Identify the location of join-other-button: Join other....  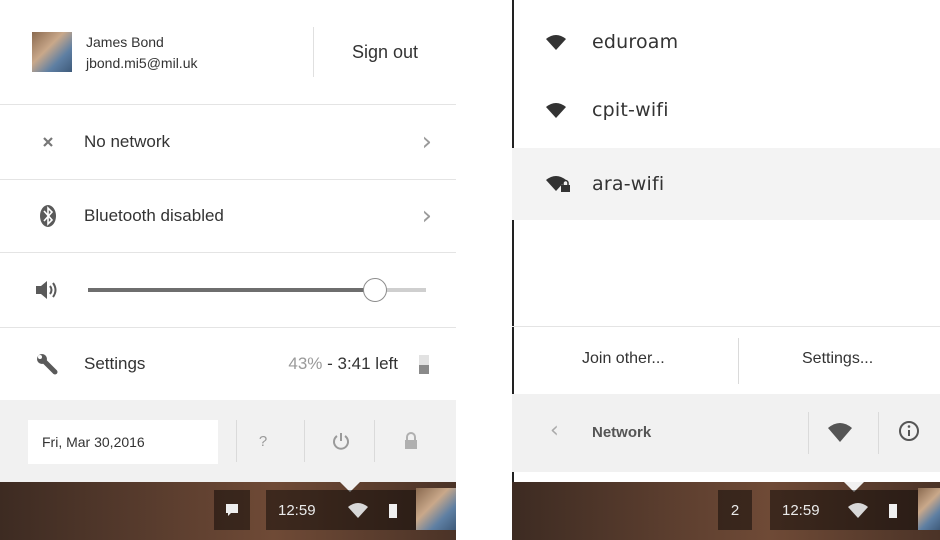
(623, 359).